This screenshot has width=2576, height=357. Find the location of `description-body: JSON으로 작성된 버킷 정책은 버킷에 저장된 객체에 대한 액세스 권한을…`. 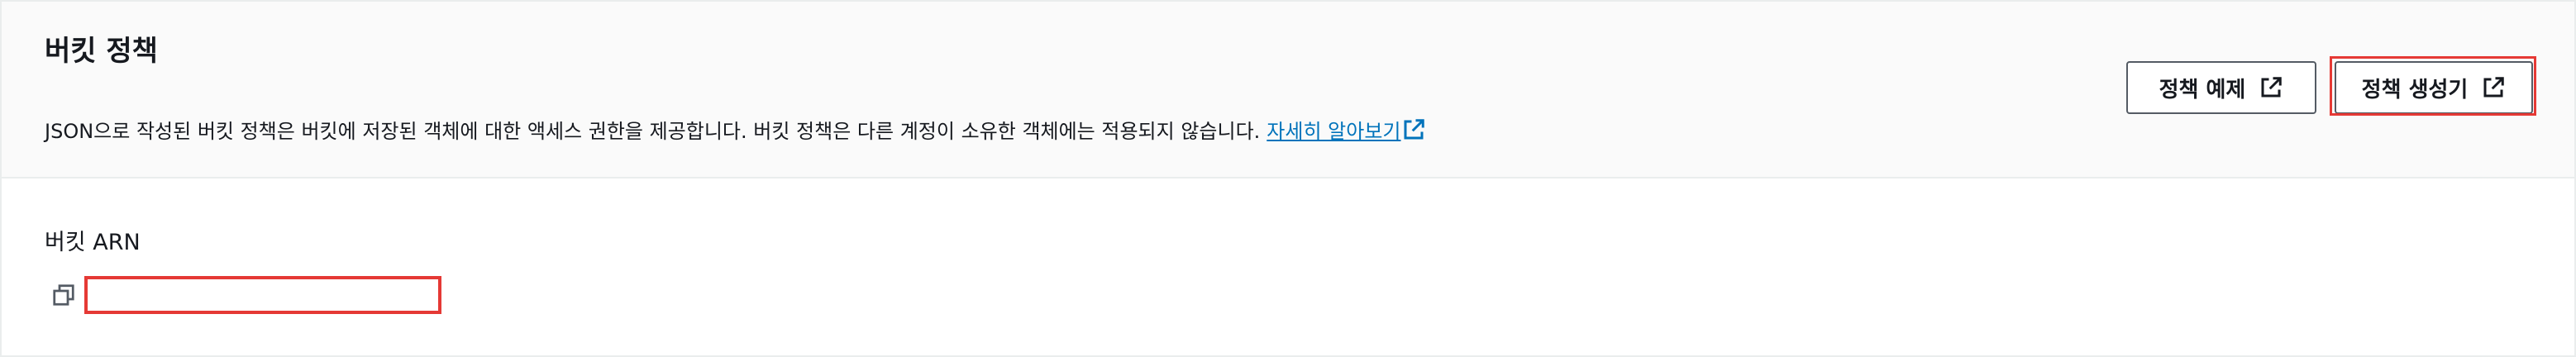

description-body: JSON으로 작성된 버킷 정책은 버킷에 저장된 객체에 대한 액세스 권한을… is located at coordinates (653, 131).